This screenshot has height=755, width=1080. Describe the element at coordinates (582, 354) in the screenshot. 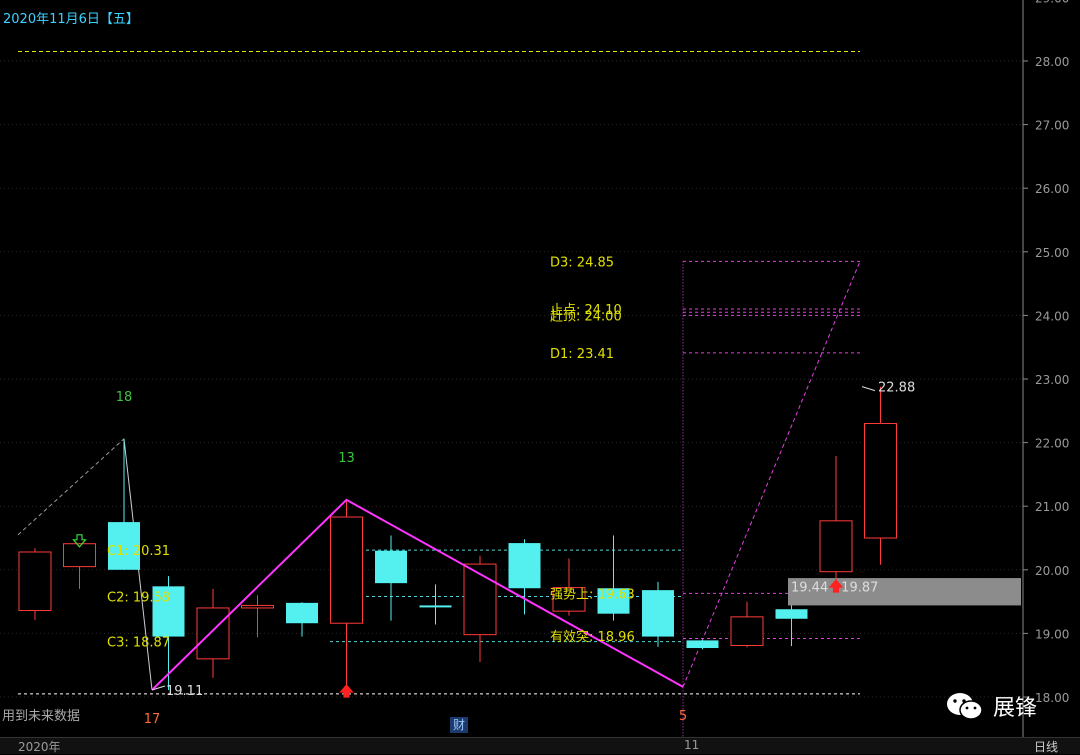

I see `d1-label: D1: 23.41` at that location.